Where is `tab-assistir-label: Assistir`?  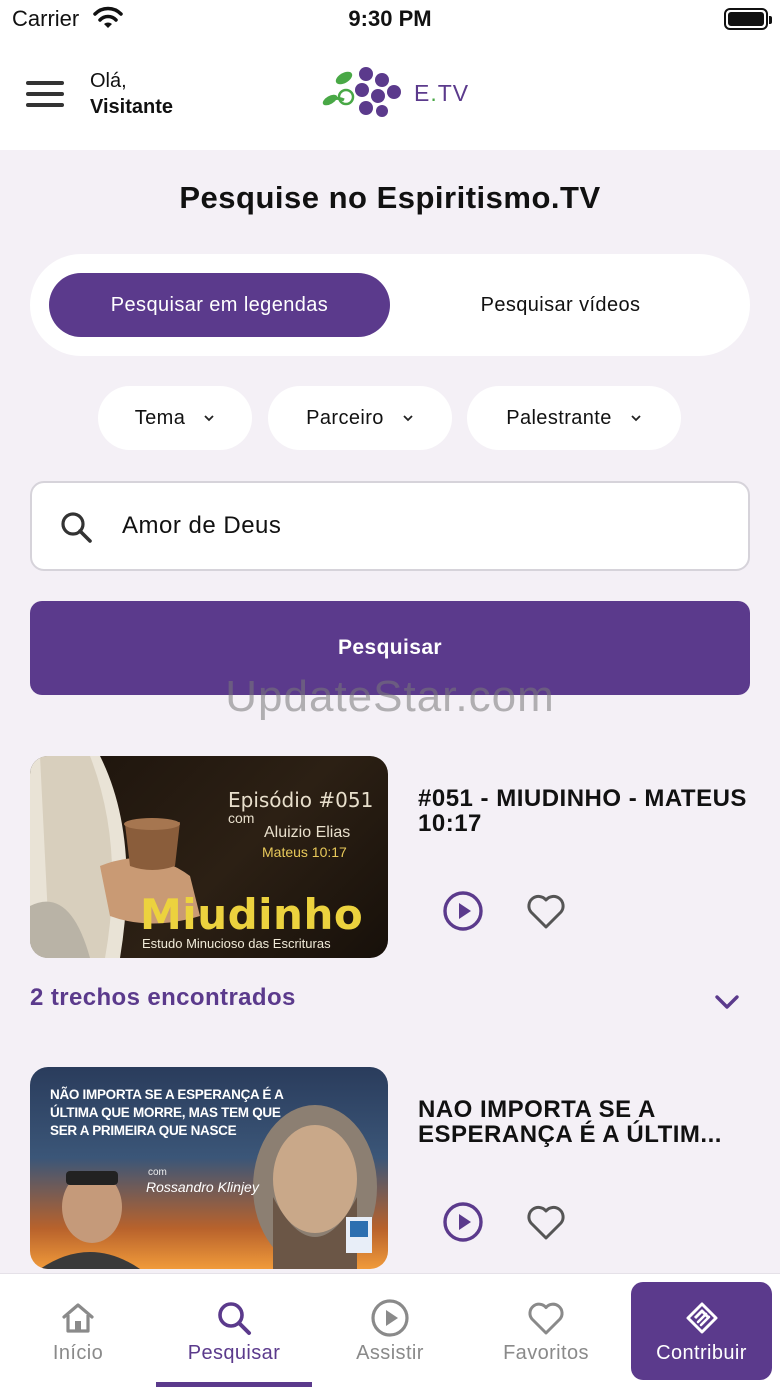 tab-assistir-label: Assistir is located at coordinates (390, 1353).